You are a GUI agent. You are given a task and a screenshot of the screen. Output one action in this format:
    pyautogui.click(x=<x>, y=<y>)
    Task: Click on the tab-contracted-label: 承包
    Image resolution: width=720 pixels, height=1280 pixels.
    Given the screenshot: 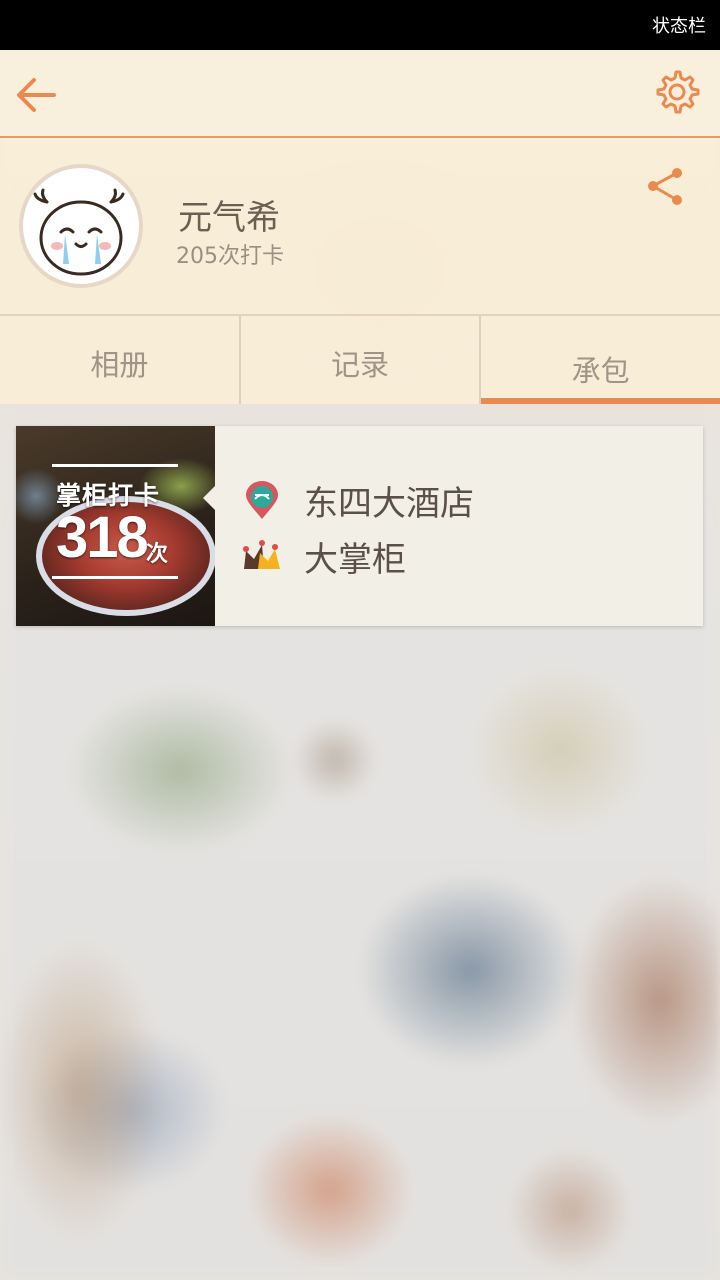 What is the action you would take?
    pyautogui.click(x=600, y=371)
    